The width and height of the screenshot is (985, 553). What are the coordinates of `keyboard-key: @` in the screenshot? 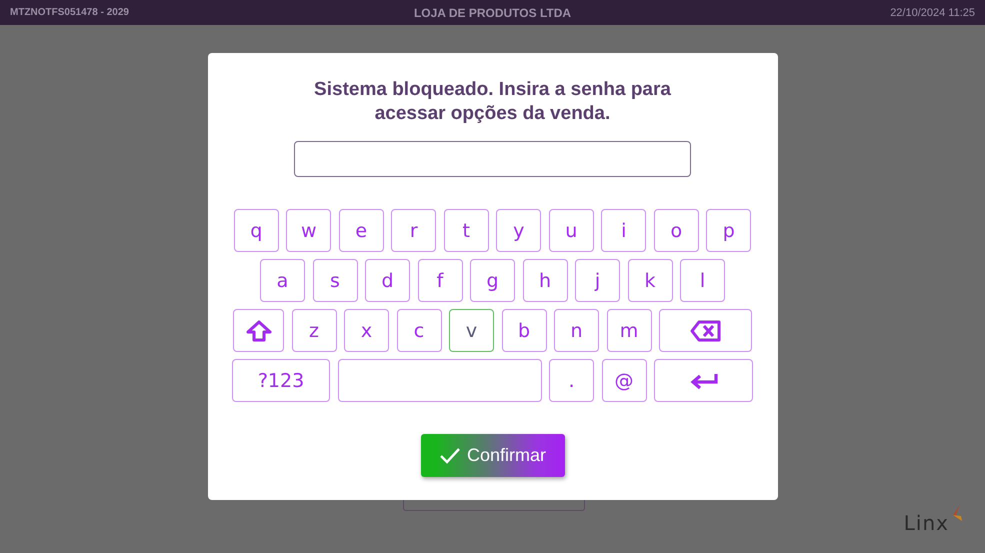 It's located at (624, 380).